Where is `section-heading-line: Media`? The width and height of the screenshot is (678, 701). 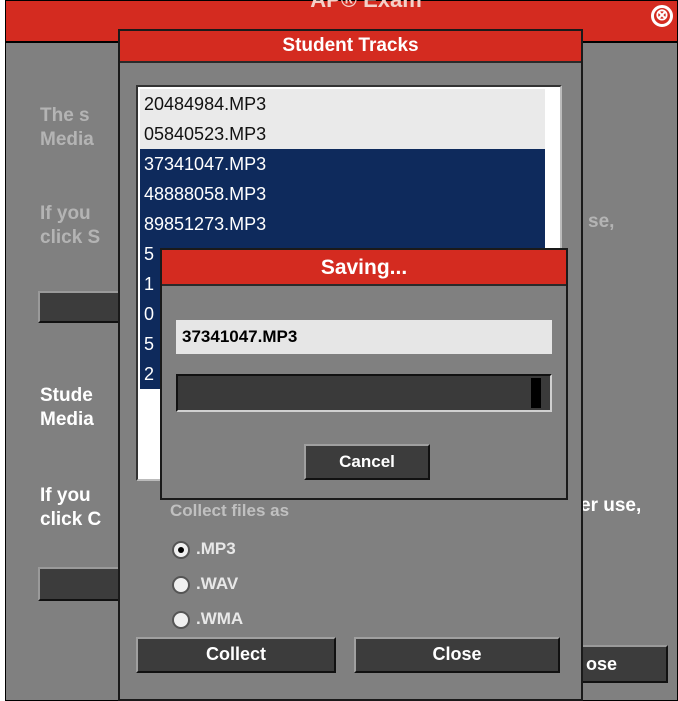
section-heading-line: Media is located at coordinates (67, 419).